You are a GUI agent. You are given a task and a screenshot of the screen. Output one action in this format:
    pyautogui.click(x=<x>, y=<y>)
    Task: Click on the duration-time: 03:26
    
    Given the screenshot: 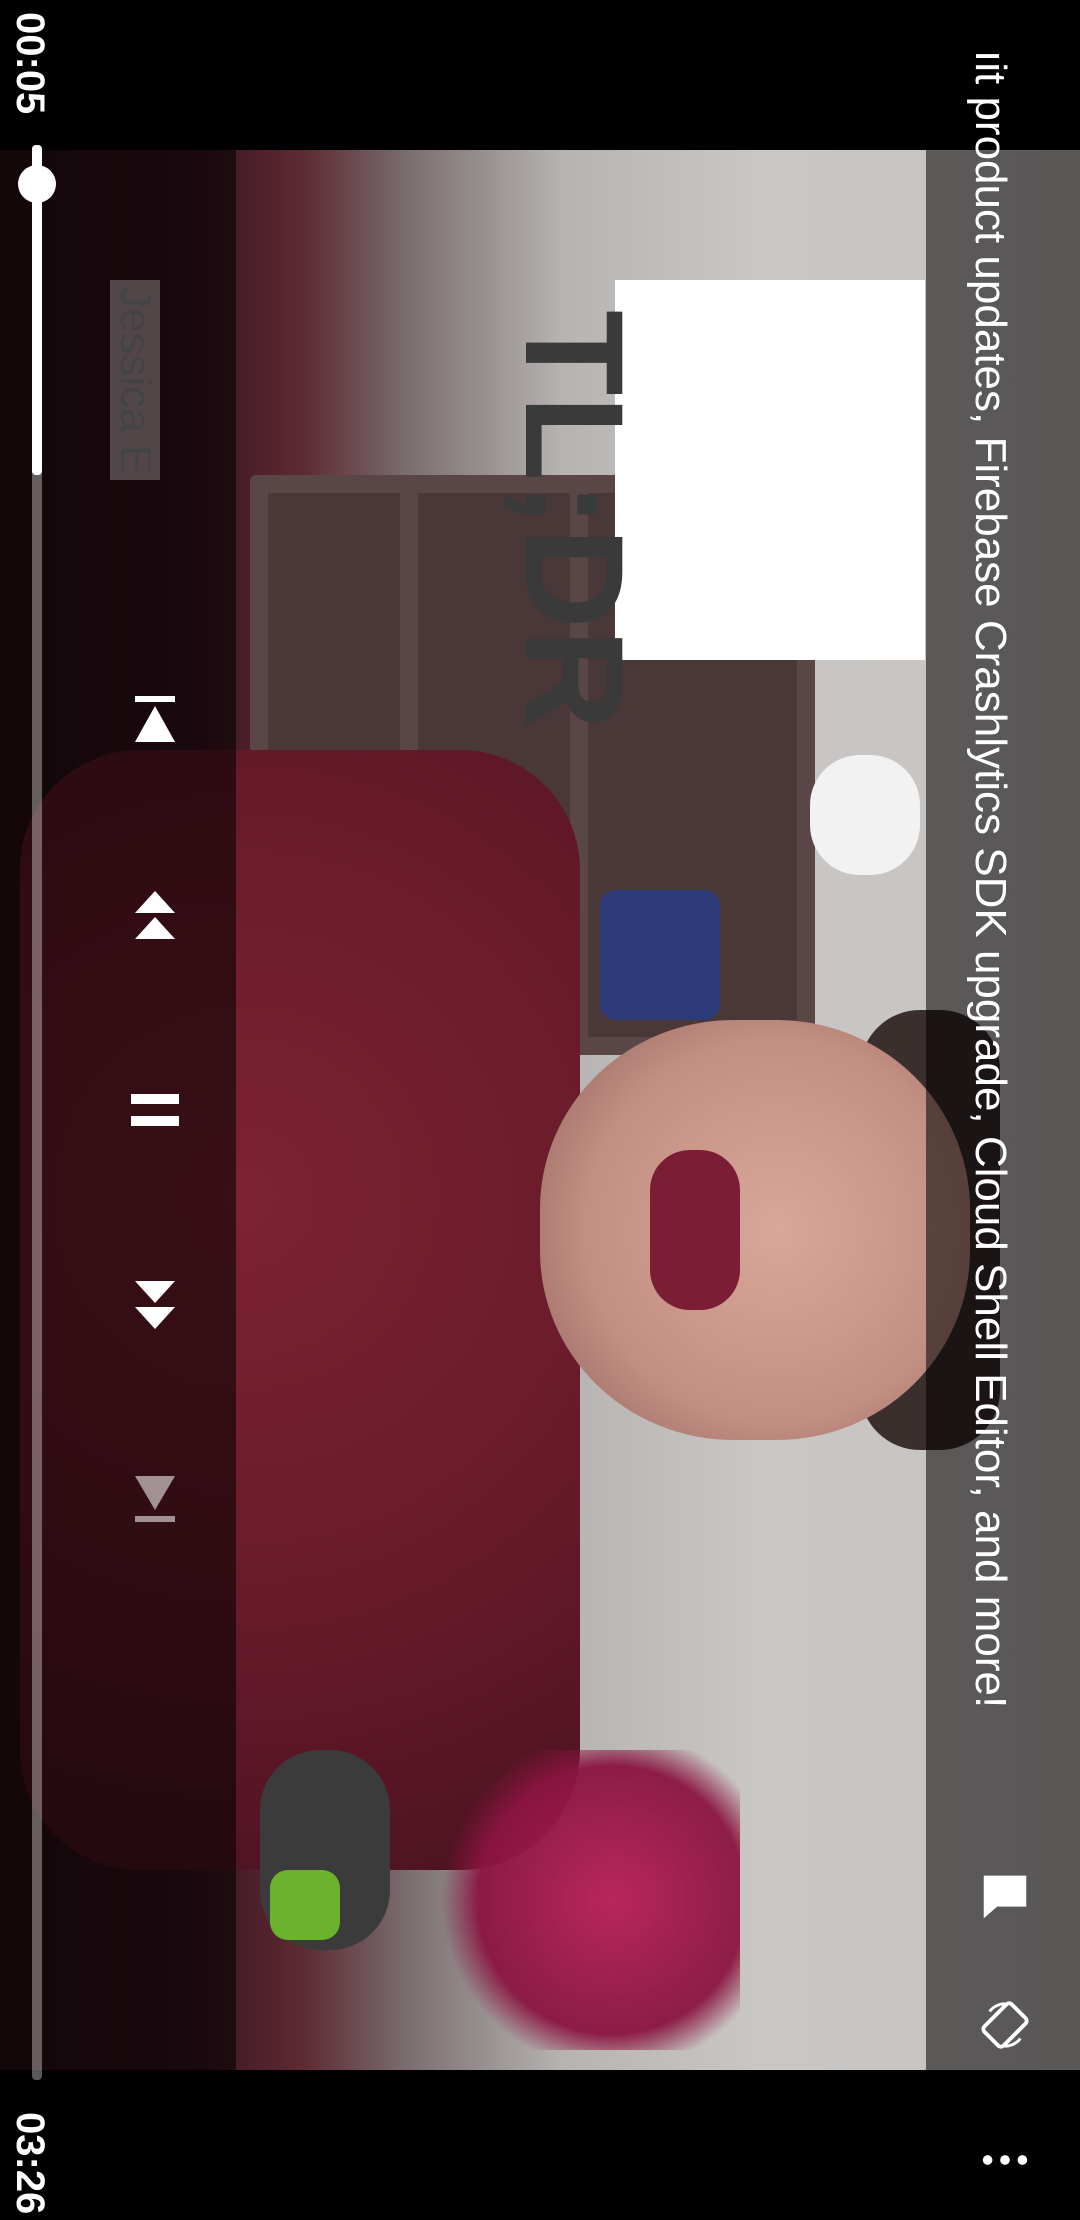 What is the action you would take?
    pyautogui.click(x=30, y=2163)
    